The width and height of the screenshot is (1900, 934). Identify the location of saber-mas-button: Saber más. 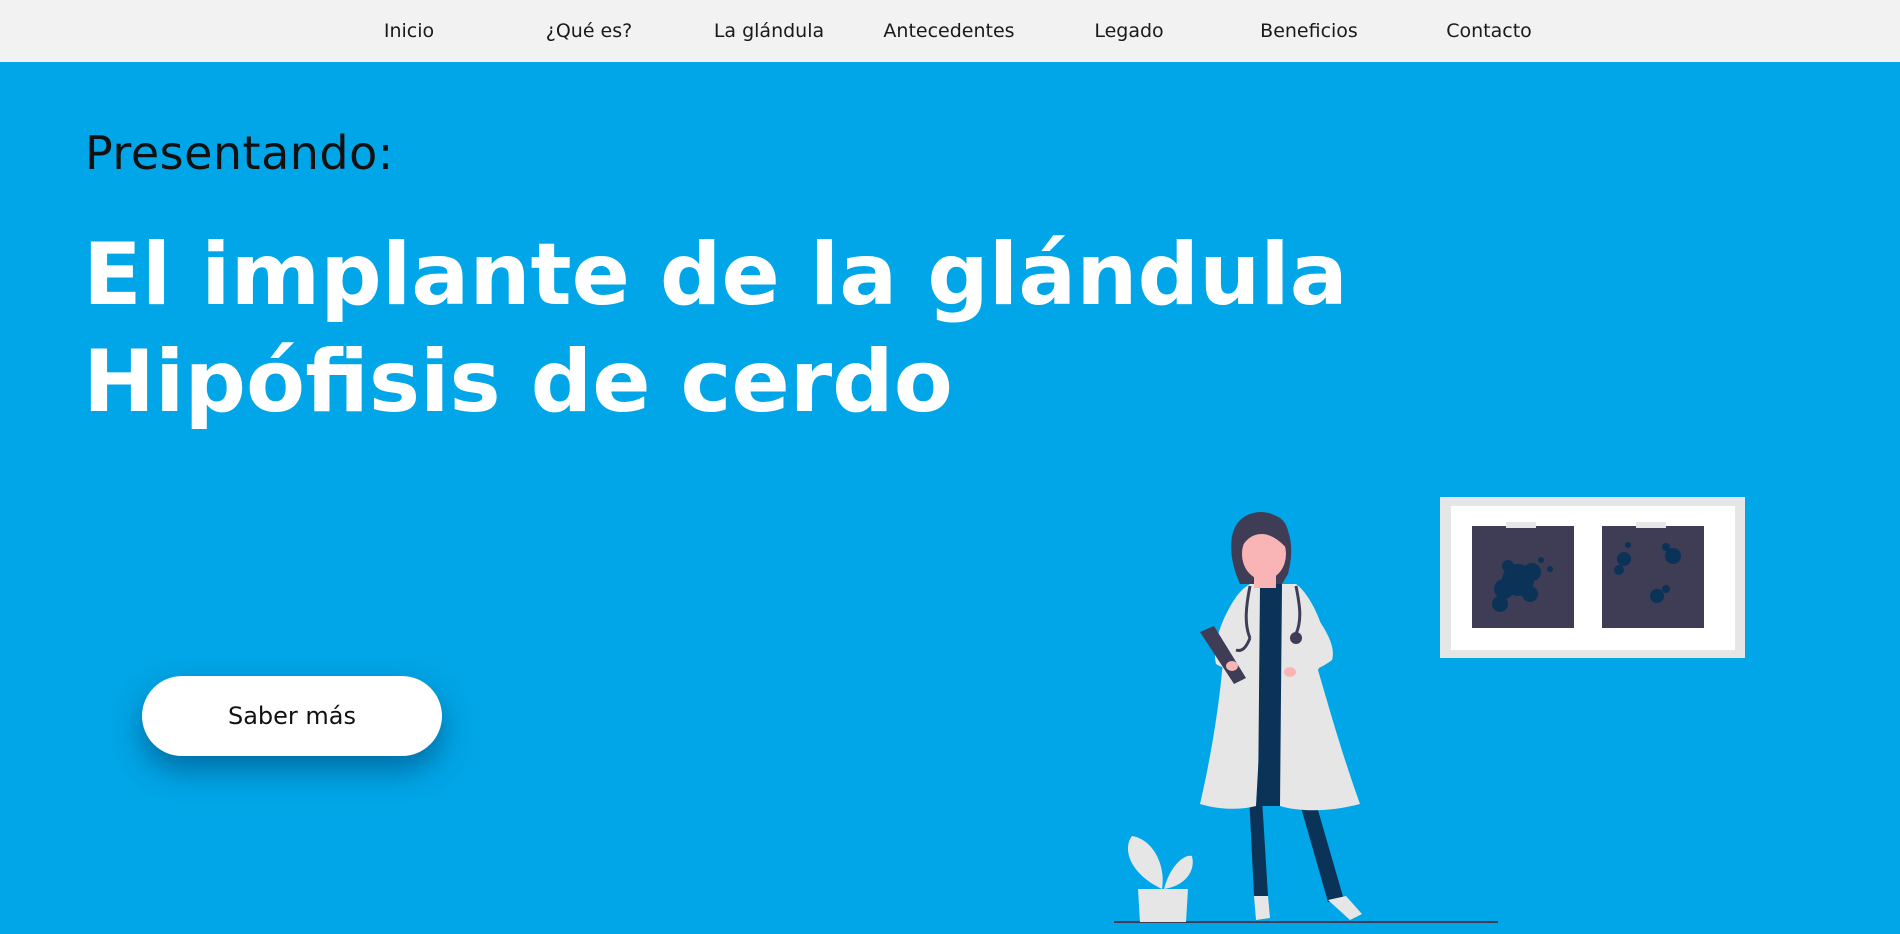
(292, 716).